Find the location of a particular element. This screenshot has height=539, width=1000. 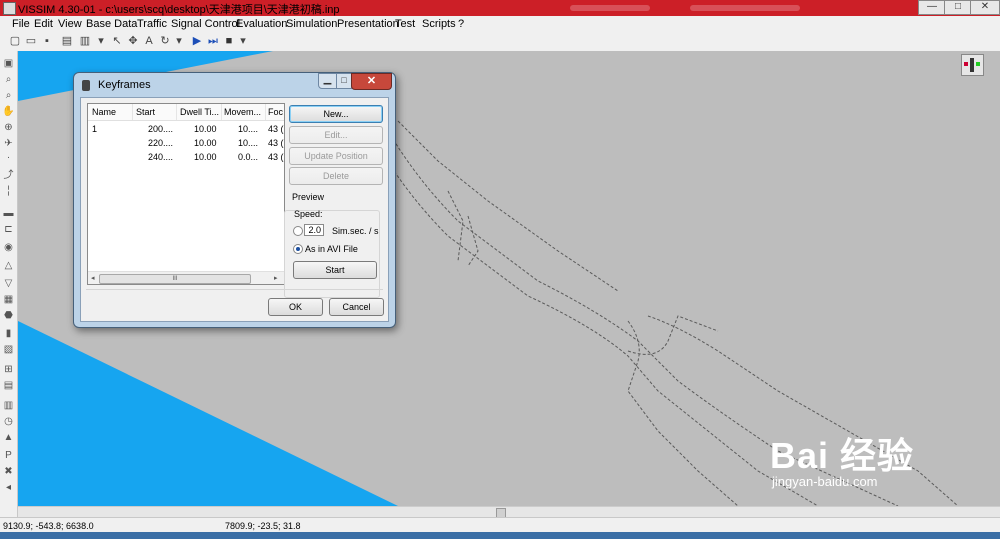

yield-sign-icon: ▽ is located at coordinates (8, 283).